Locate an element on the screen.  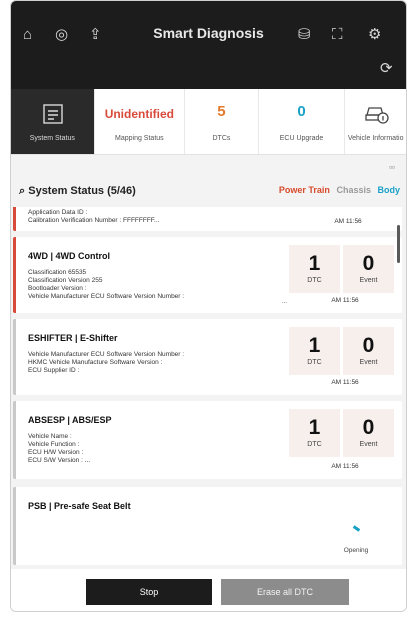
detail-line: Vehicle Function : is located at coordinates (54, 444).